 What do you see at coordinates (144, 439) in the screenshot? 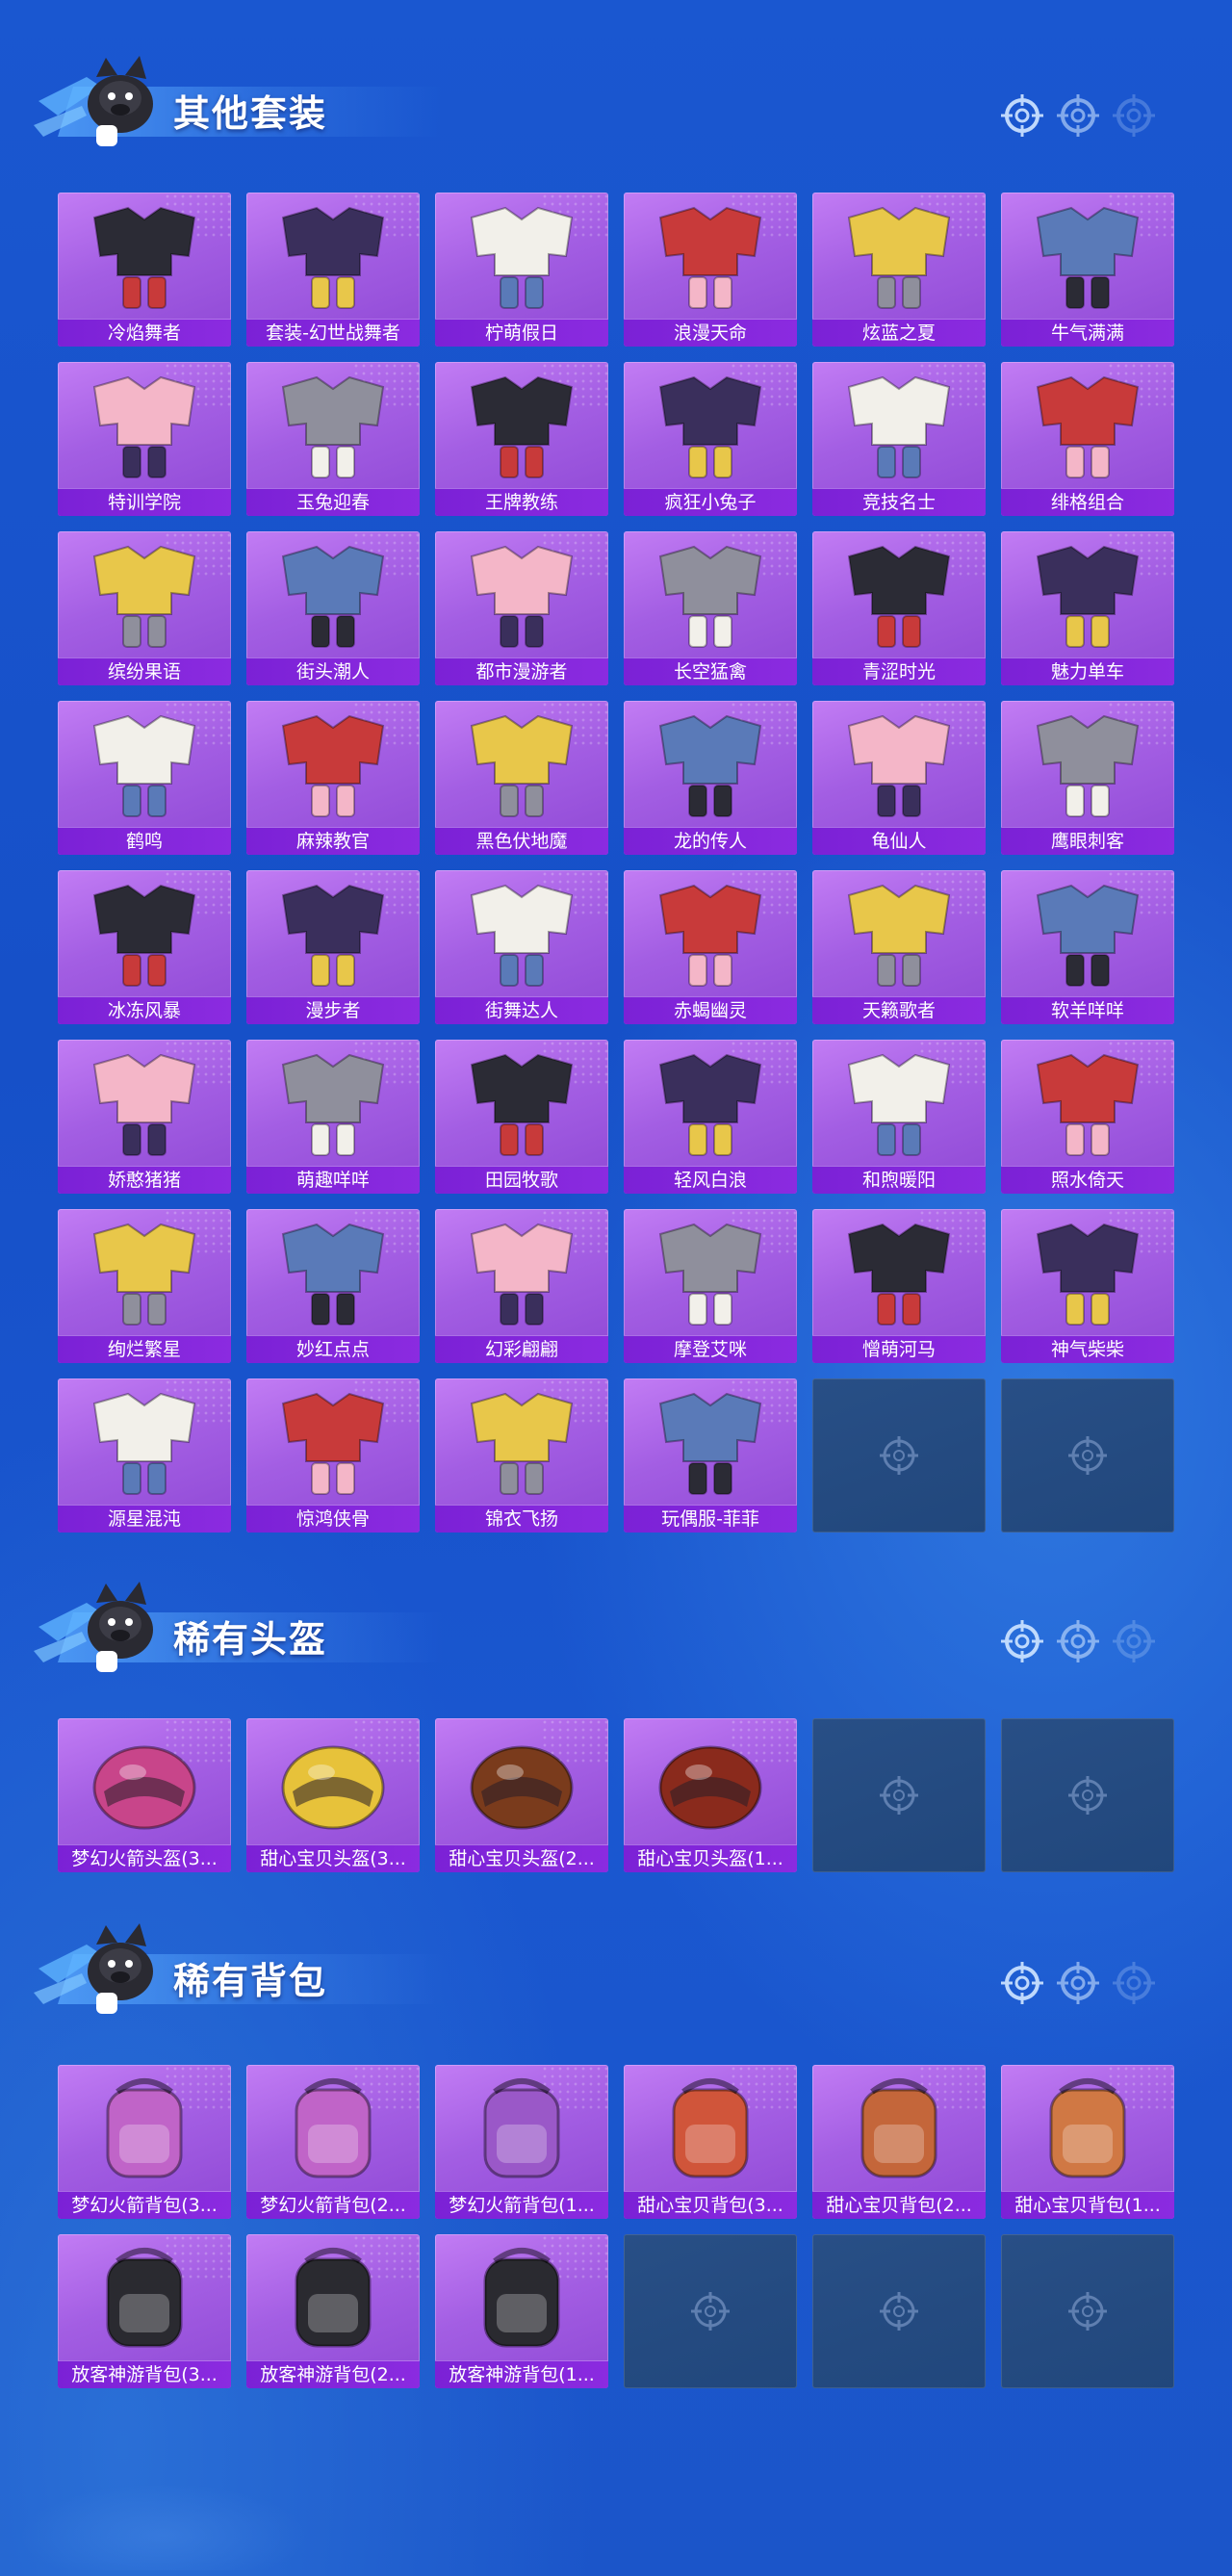
I see `item-card: 特训学院` at bounding box center [144, 439].